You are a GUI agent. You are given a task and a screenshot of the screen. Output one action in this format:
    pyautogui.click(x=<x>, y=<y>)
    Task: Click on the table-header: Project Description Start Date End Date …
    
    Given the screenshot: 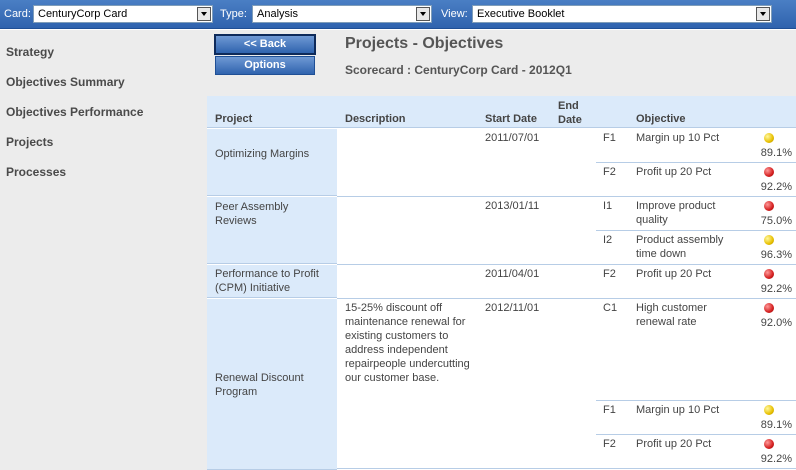 What is the action you would take?
    pyautogui.click(x=501, y=112)
    